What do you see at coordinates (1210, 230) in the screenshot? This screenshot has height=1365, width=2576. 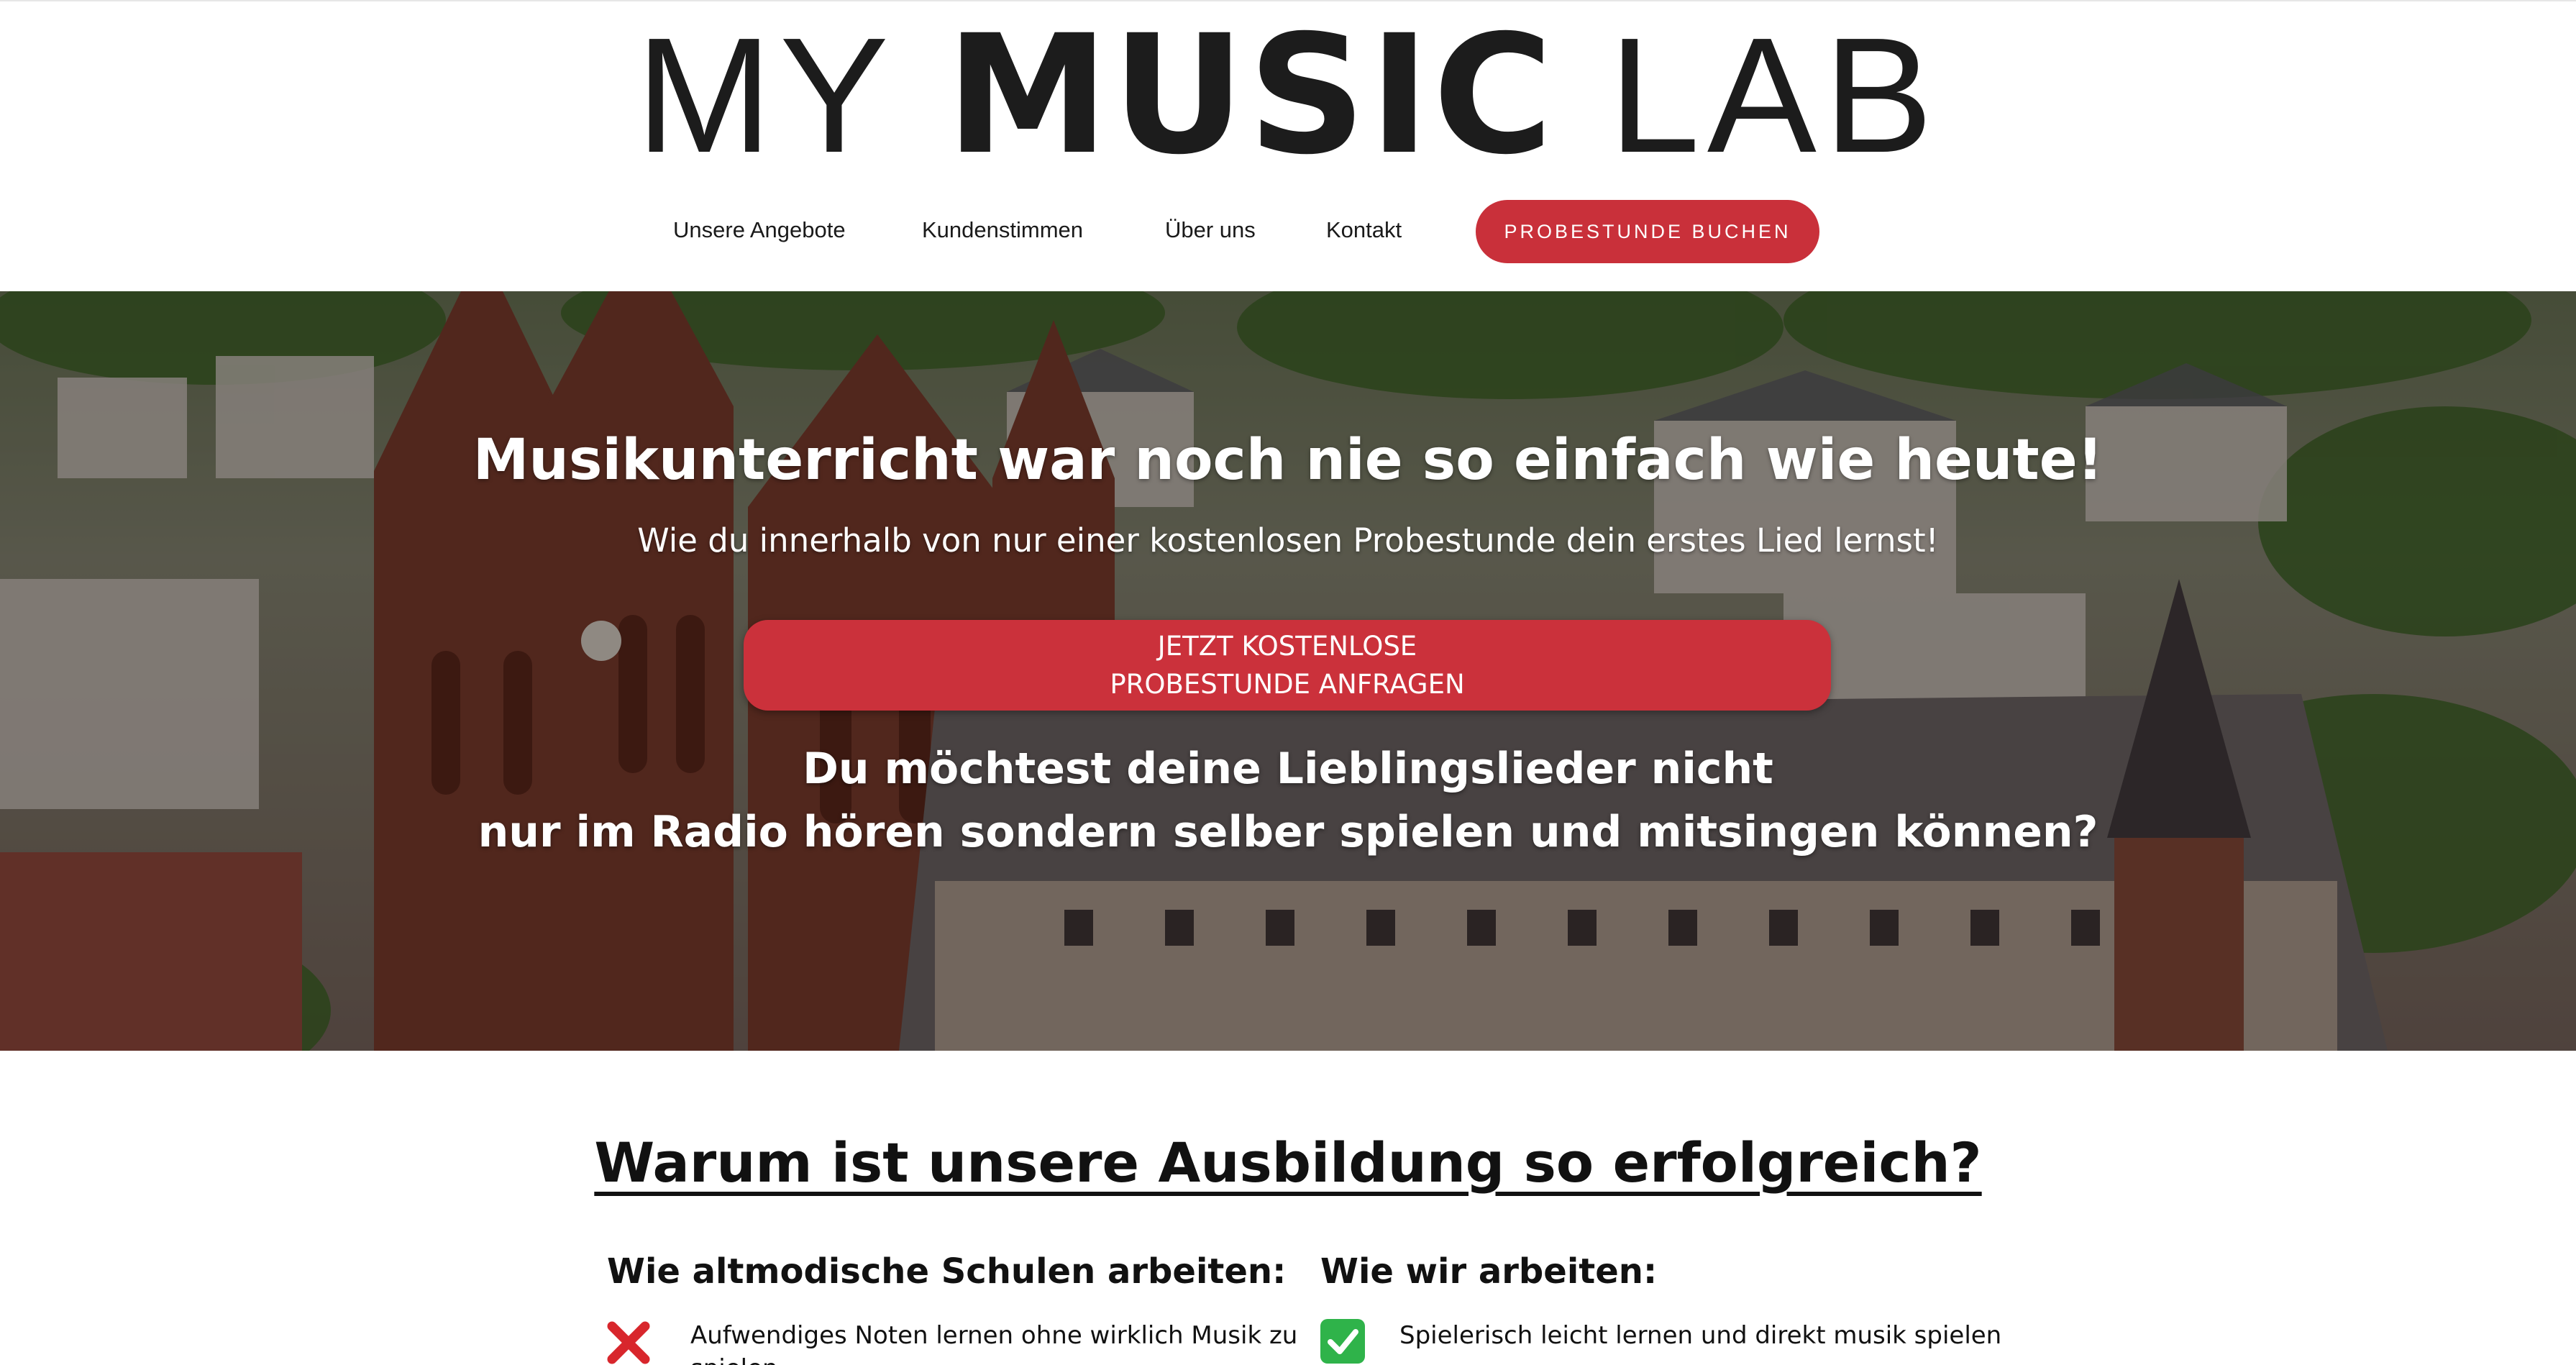 I see `nav-item-ueber-uns: Über uns` at bounding box center [1210, 230].